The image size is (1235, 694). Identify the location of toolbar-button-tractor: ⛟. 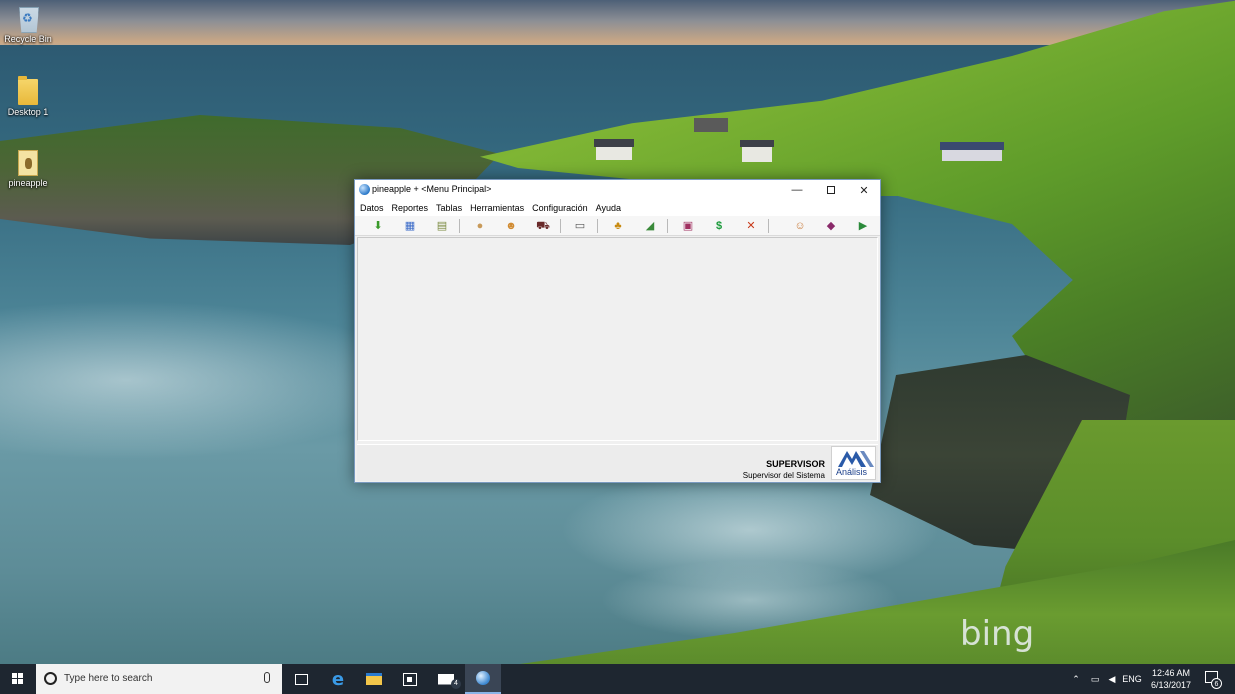
(543, 226).